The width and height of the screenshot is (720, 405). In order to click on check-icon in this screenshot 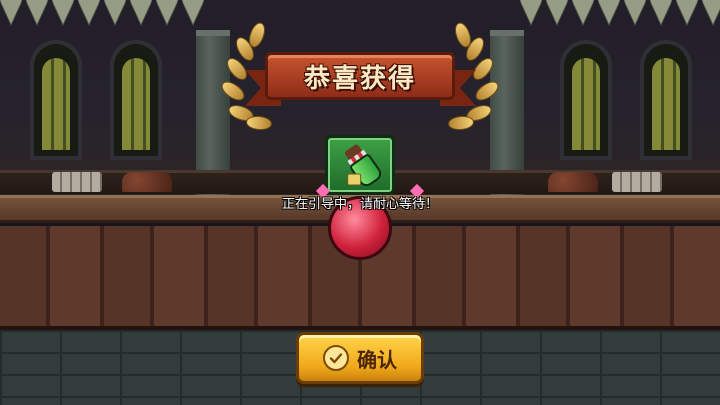, I will do `click(336, 358)`.